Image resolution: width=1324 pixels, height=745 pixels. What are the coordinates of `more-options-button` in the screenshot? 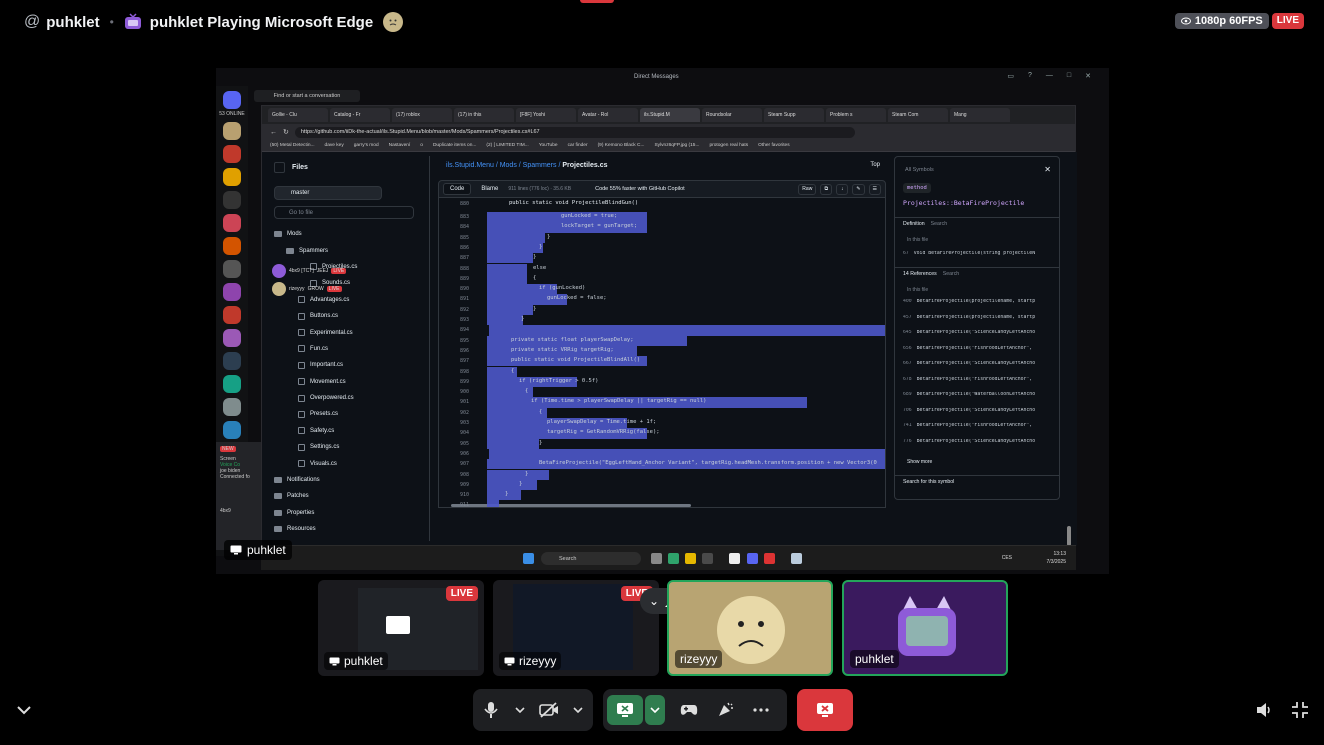 It's located at (761, 710).